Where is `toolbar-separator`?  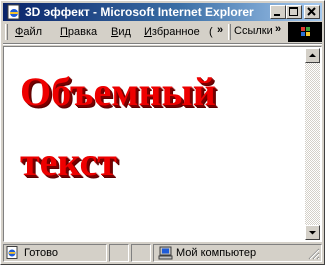
toolbar-separator is located at coordinates (162, 44).